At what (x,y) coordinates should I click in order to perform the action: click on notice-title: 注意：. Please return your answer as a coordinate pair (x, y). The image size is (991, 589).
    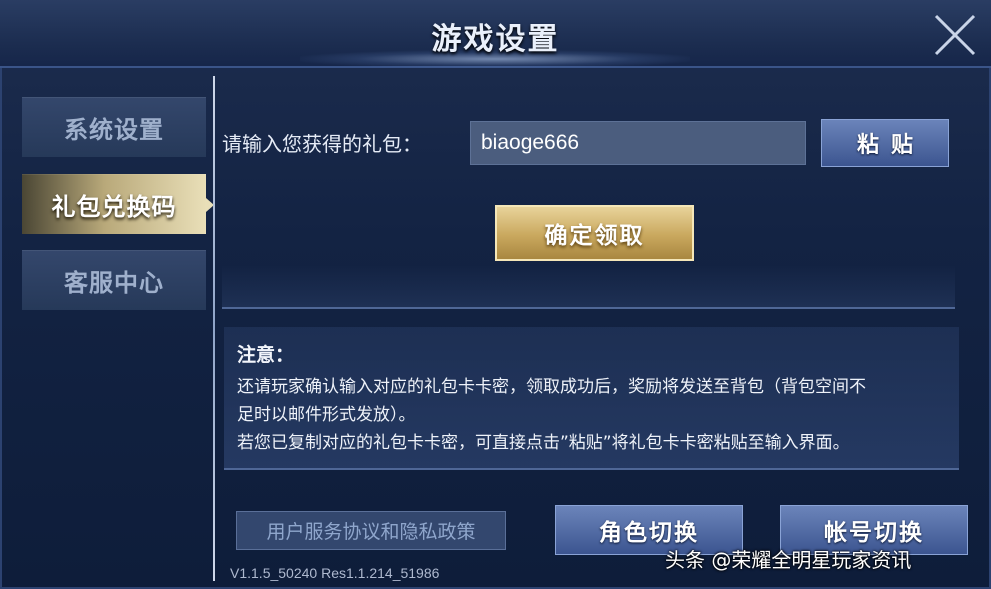
    Looking at the image, I should click on (266, 355).